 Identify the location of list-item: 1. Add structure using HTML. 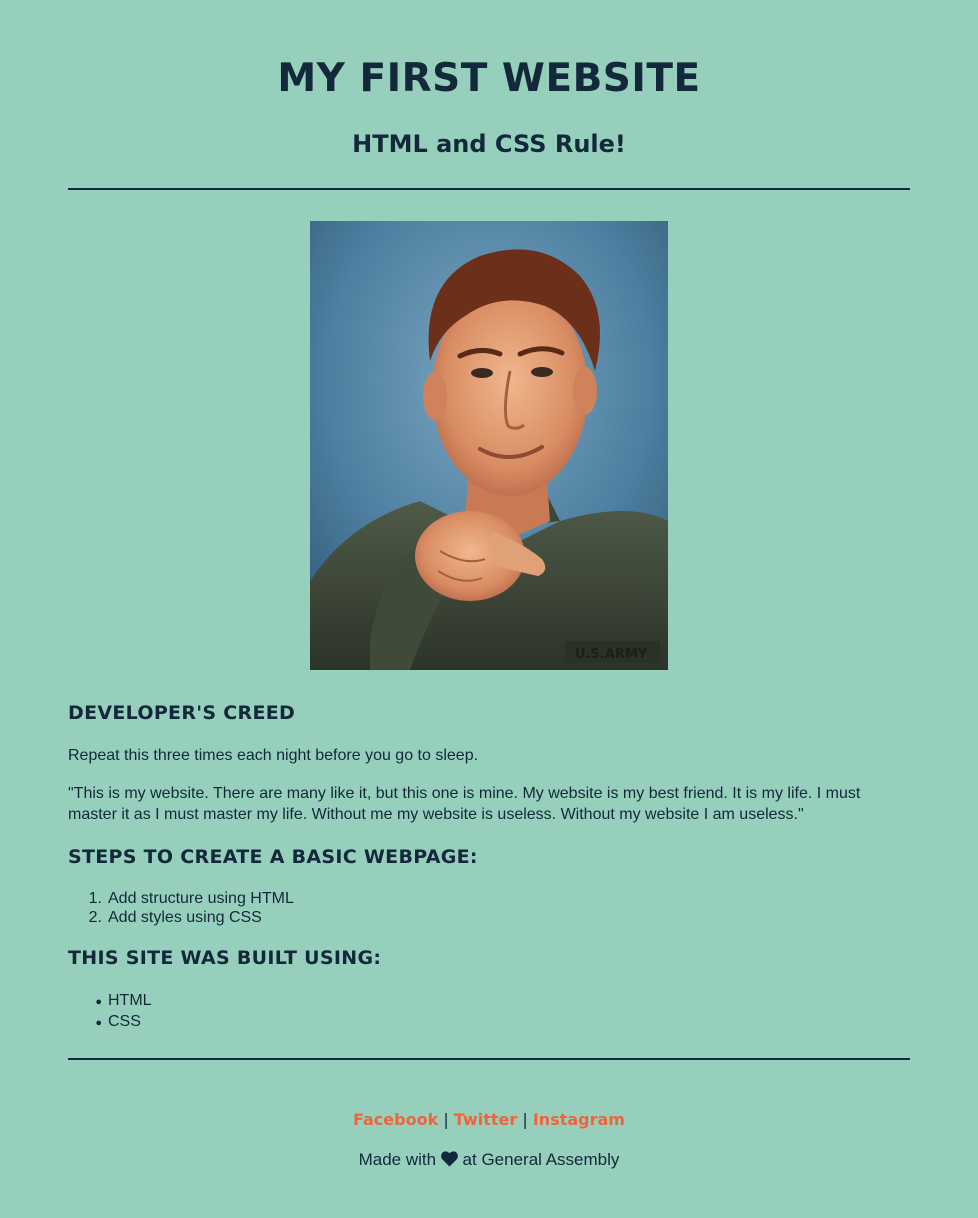
(191, 898).